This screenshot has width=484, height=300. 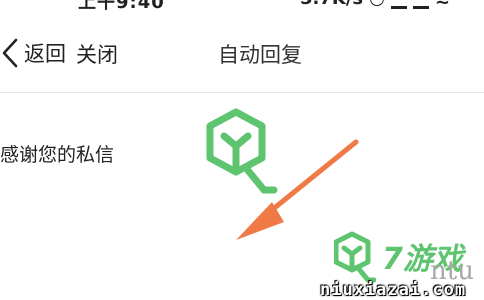 I want to click on status-bar: 上午9:40 5.7K/s ◷ ≋, so click(x=242, y=6).